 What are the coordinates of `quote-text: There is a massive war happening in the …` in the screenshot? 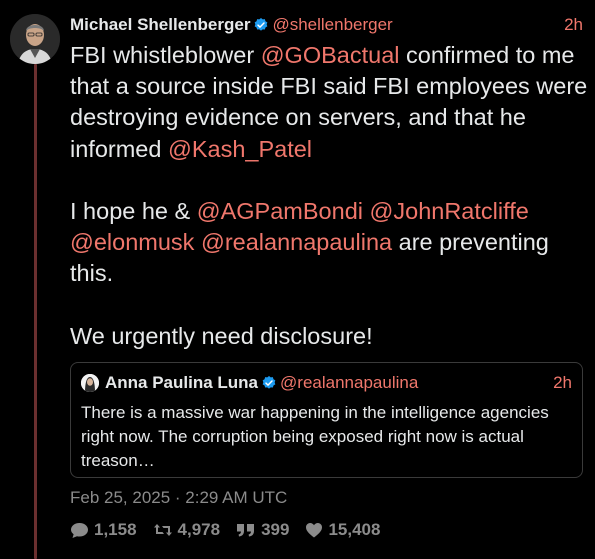 It's located at (315, 436).